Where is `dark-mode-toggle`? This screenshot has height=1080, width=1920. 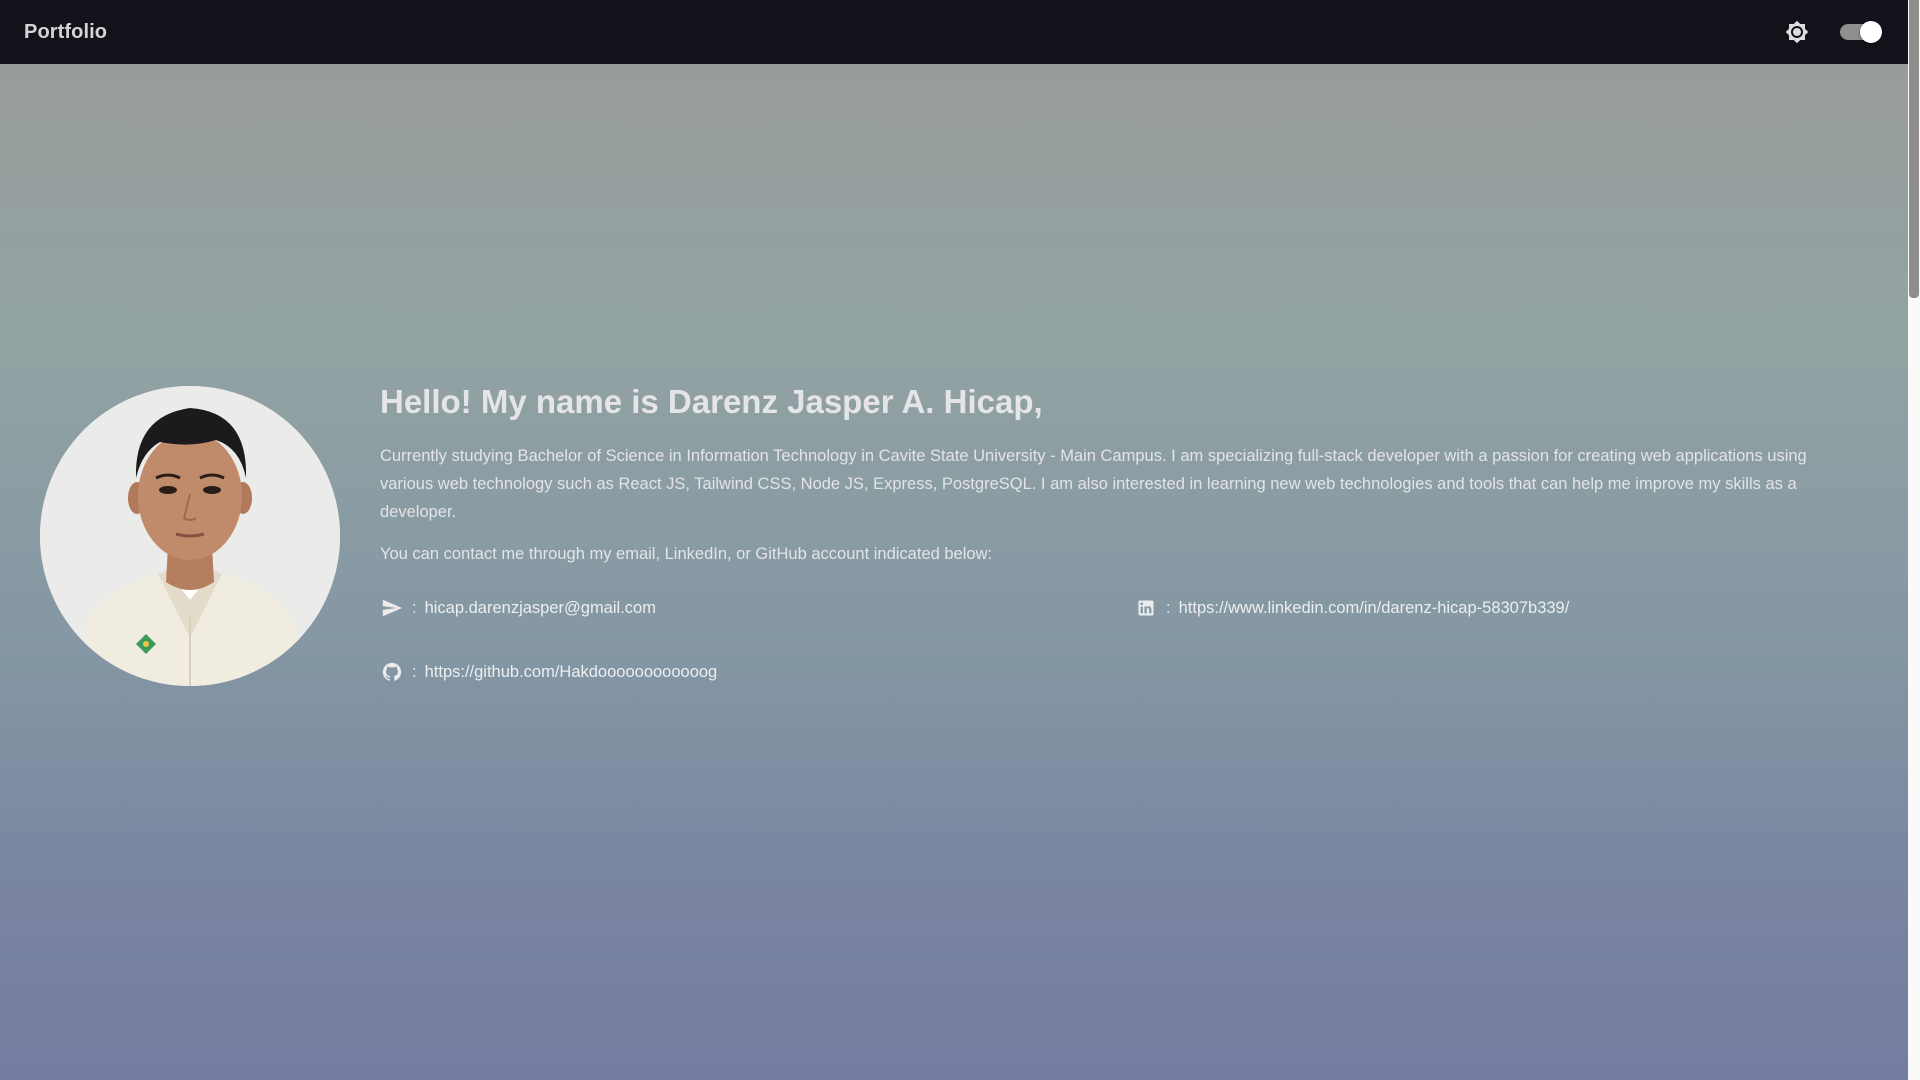
dark-mode-toggle is located at coordinates (1861, 32).